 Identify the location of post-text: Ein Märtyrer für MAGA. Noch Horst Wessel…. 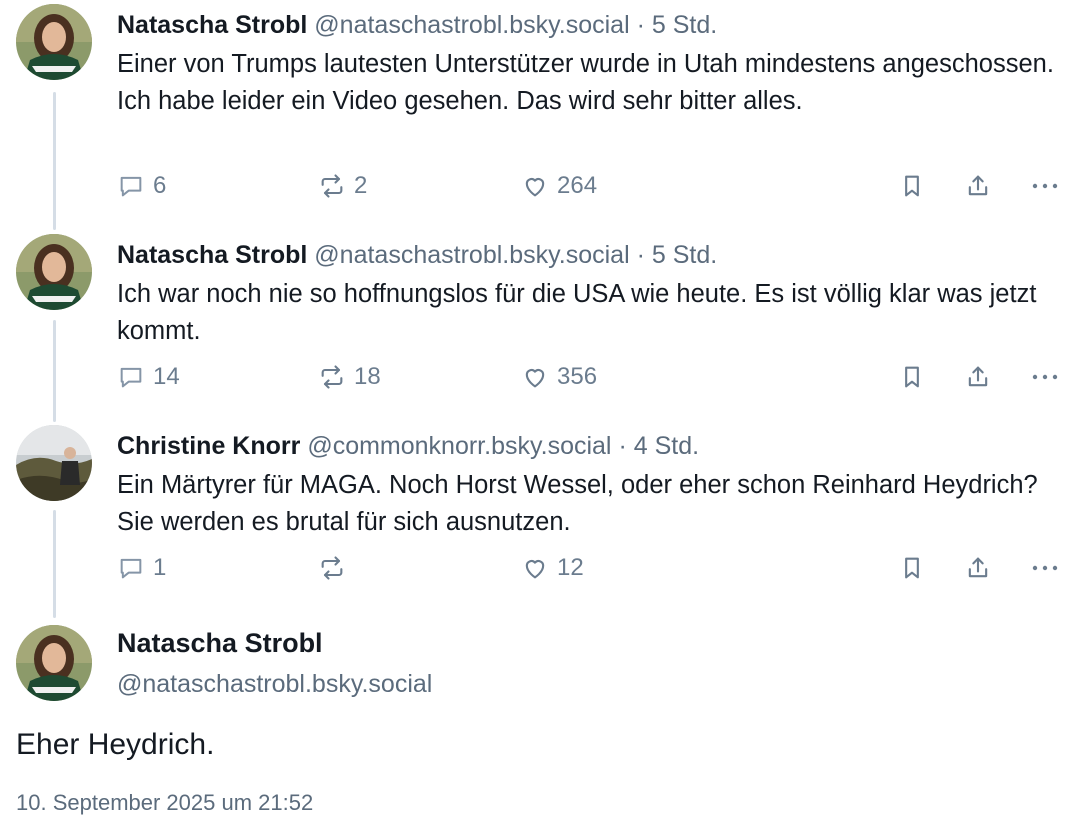
(577, 503).